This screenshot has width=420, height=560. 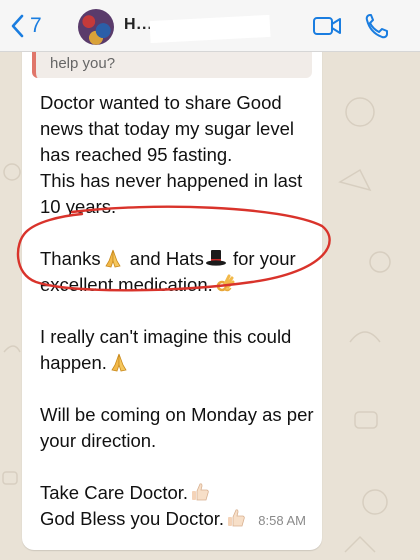 I want to click on ok-hand-emoji, so click(x=225, y=283).